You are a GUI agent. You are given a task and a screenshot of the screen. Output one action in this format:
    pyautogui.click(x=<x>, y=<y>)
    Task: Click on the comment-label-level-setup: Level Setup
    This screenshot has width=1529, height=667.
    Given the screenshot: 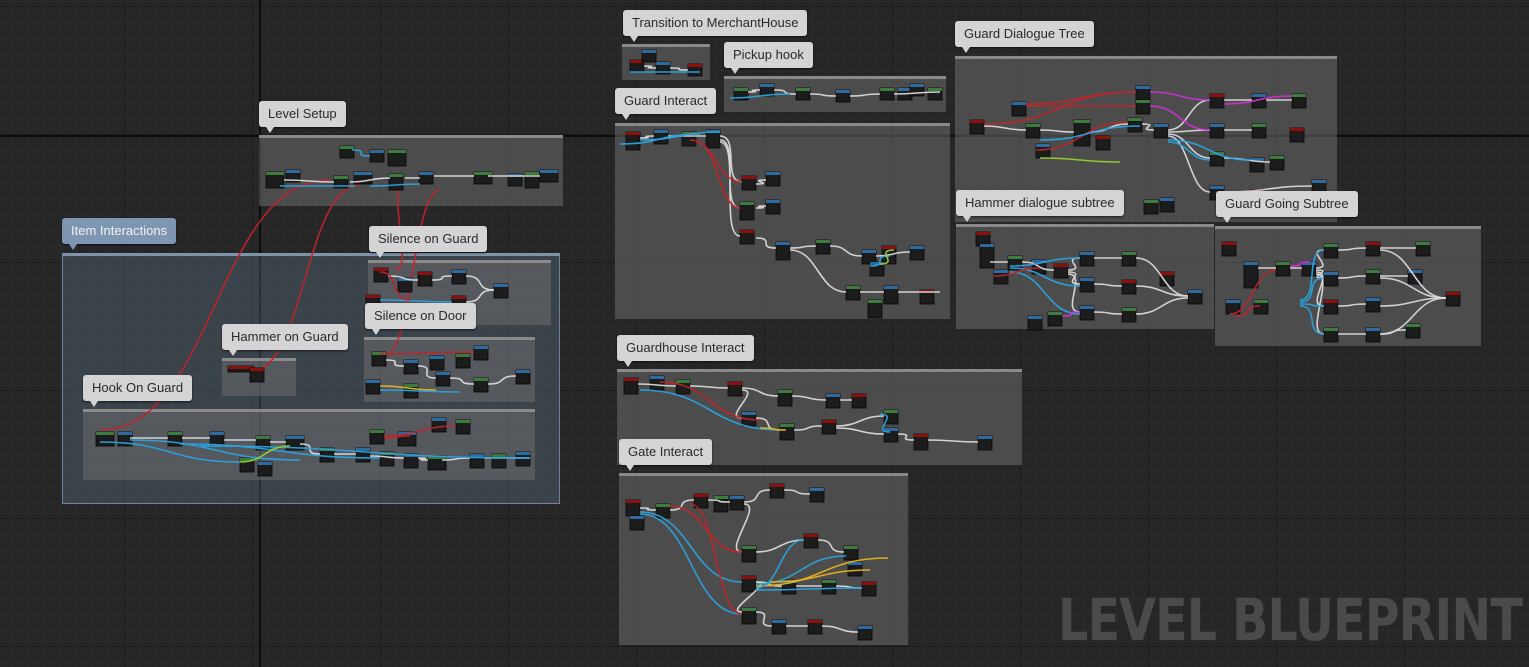 What is the action you would take?
    pyautogui.click(x=302, y=117)
    